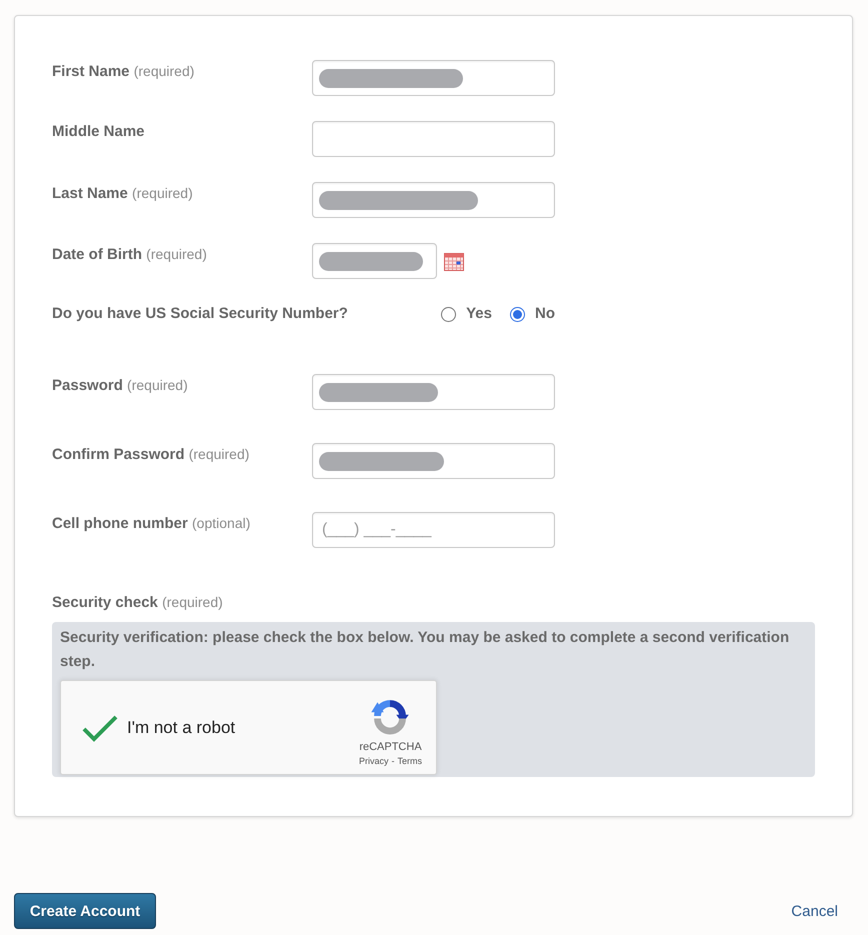 Image resolution: width=868 pixels, height=935 pixels. I want to click on field-label: Cell phone number (optional), so click(152, 524).